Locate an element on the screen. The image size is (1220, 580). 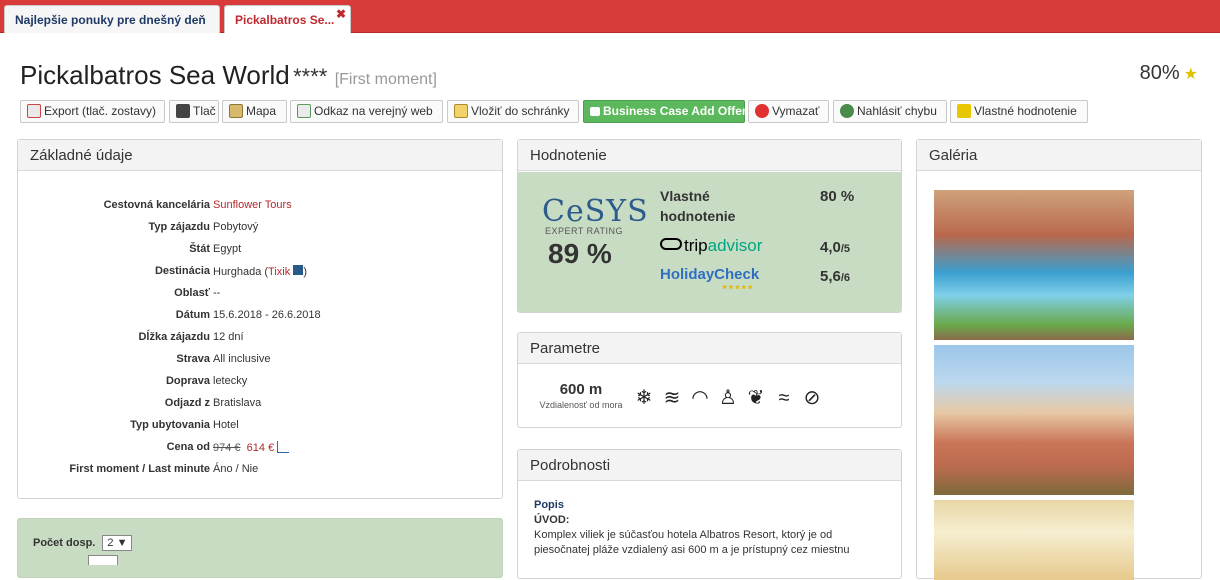
sea-distance-label: Vzdialenosť od mora is located at coordinates (581, 405).